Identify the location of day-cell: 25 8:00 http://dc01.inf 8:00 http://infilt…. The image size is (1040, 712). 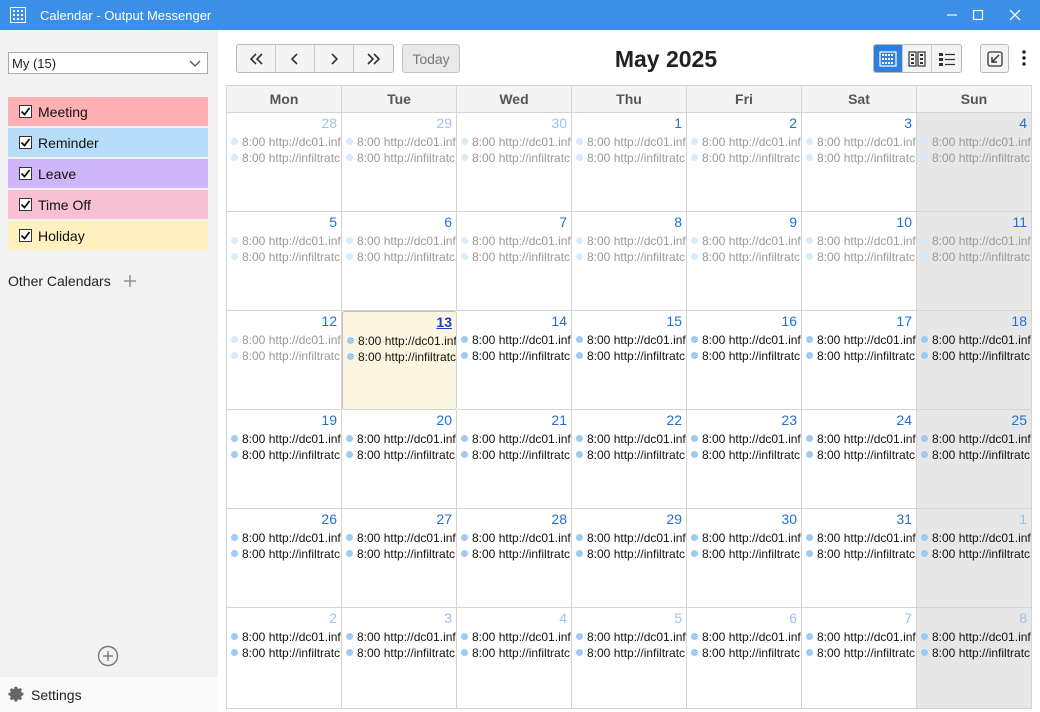
(974, 459).